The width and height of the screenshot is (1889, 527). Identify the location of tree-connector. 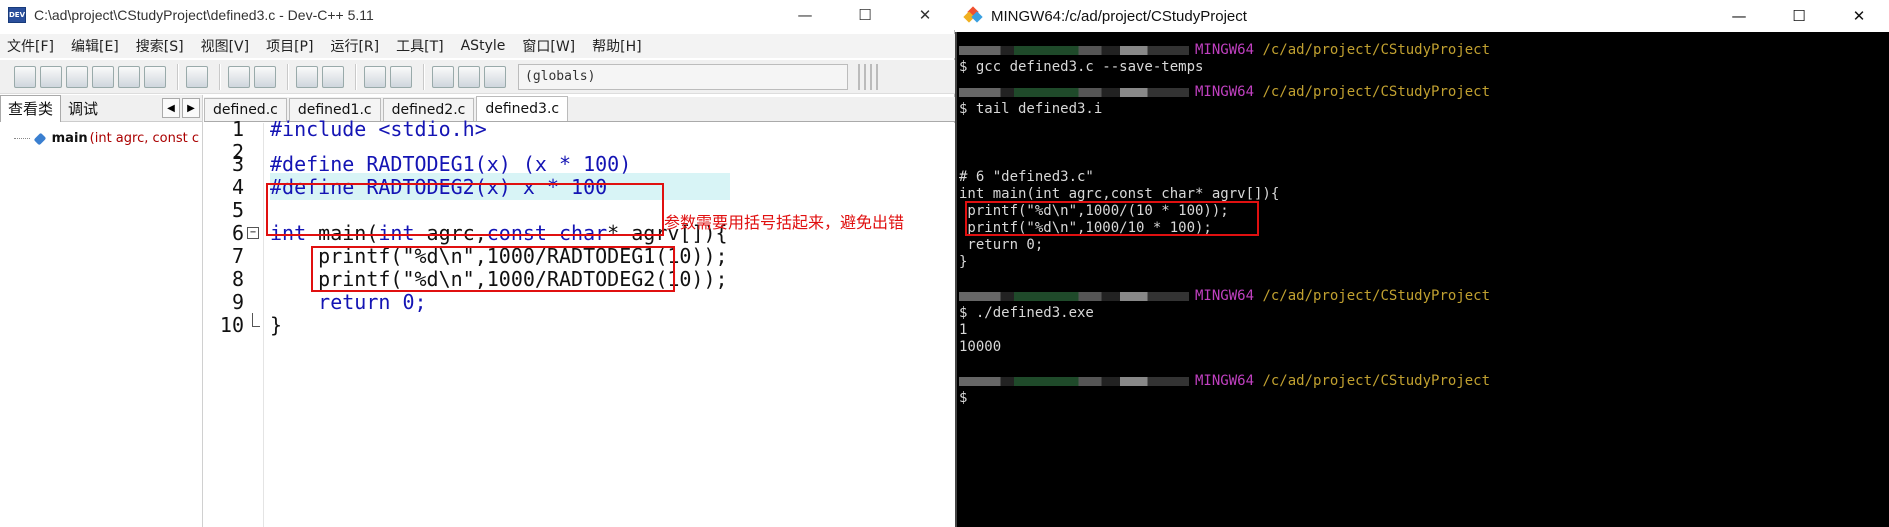
(22, 138).